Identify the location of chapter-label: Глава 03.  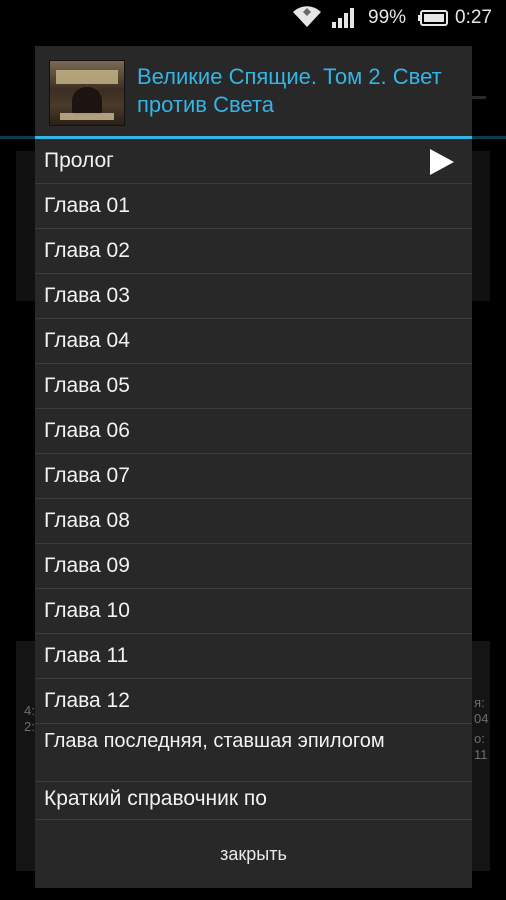
(87, 295).